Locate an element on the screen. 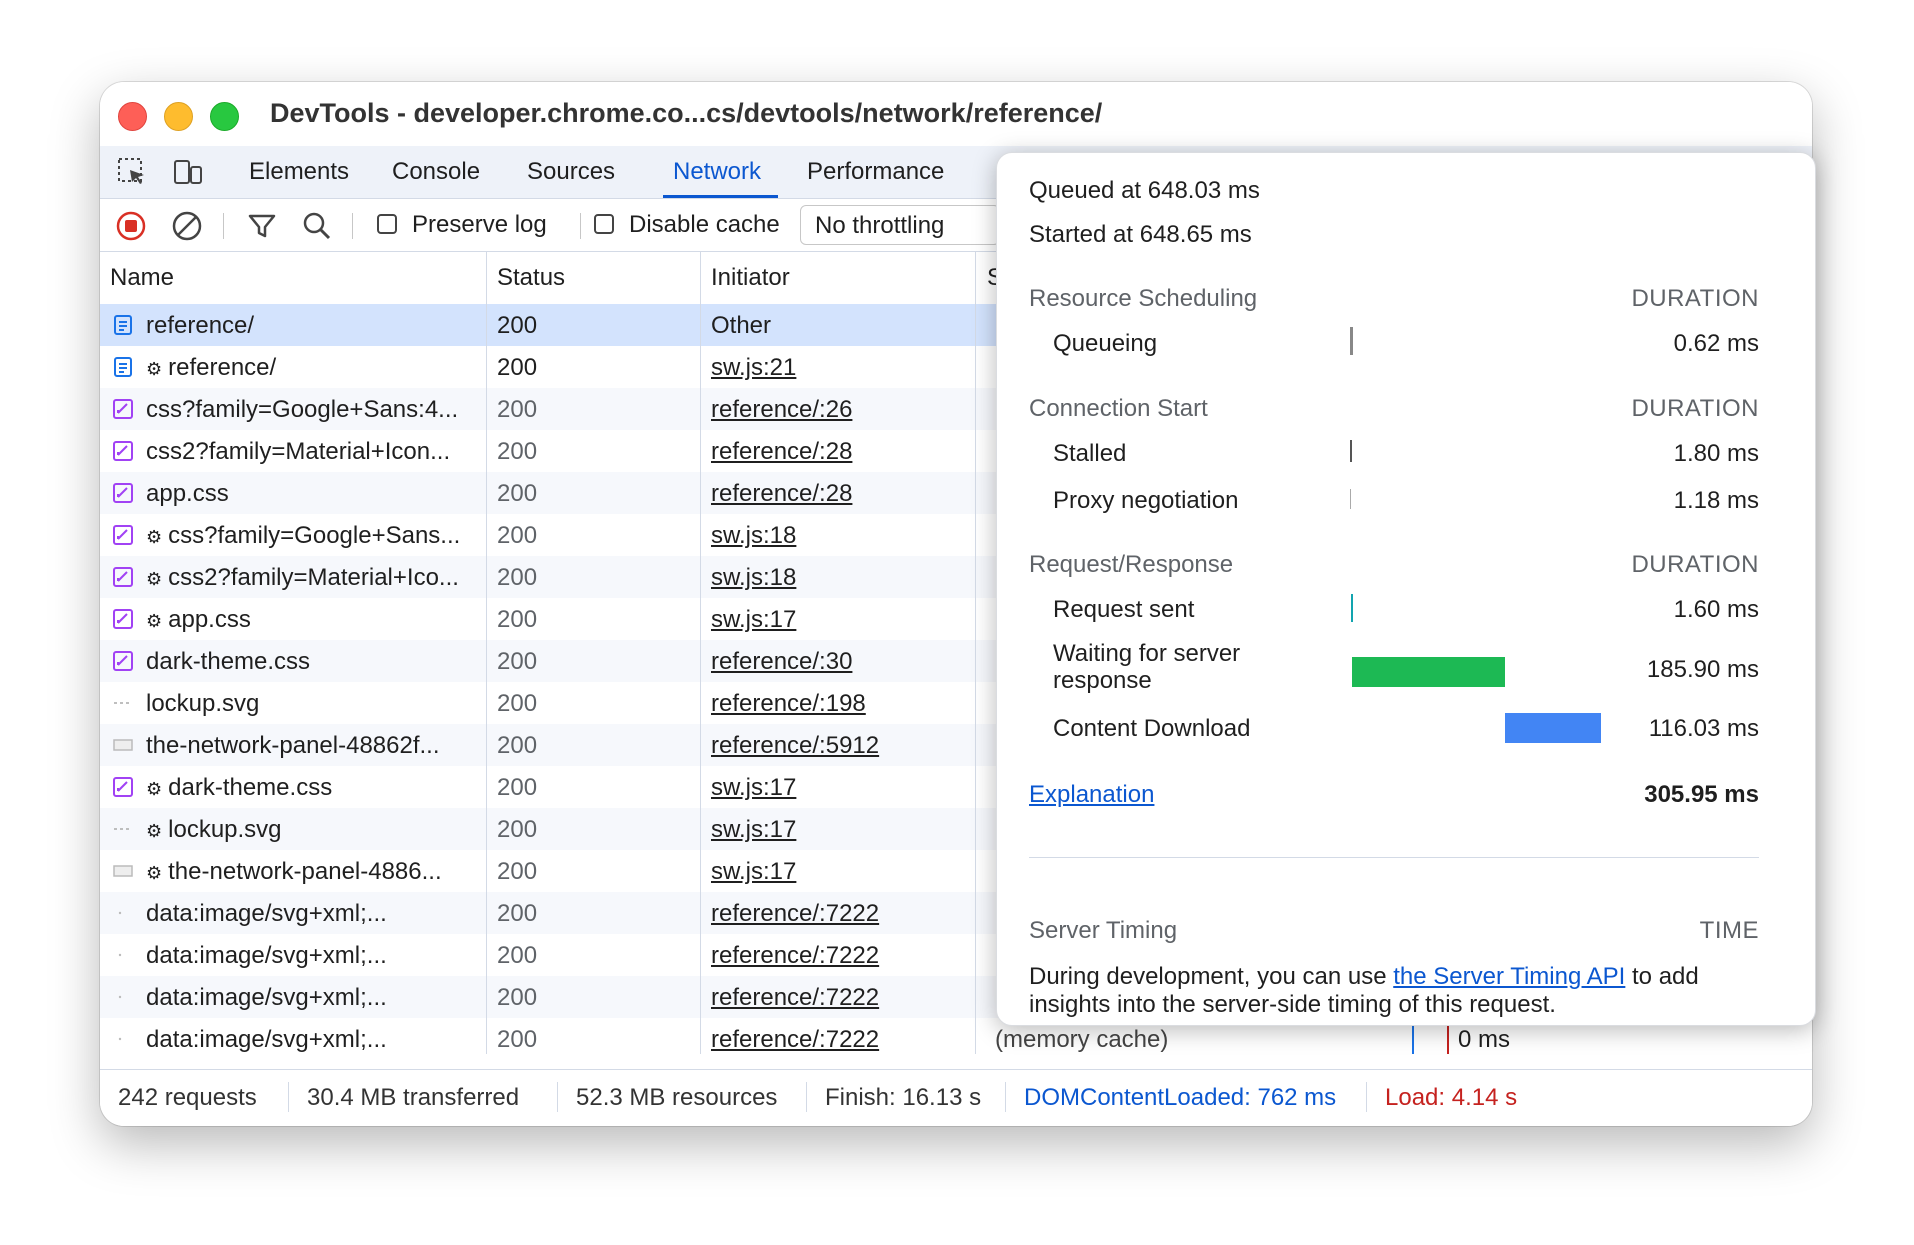  minimize-window-button is located at coordinates (178, 116).